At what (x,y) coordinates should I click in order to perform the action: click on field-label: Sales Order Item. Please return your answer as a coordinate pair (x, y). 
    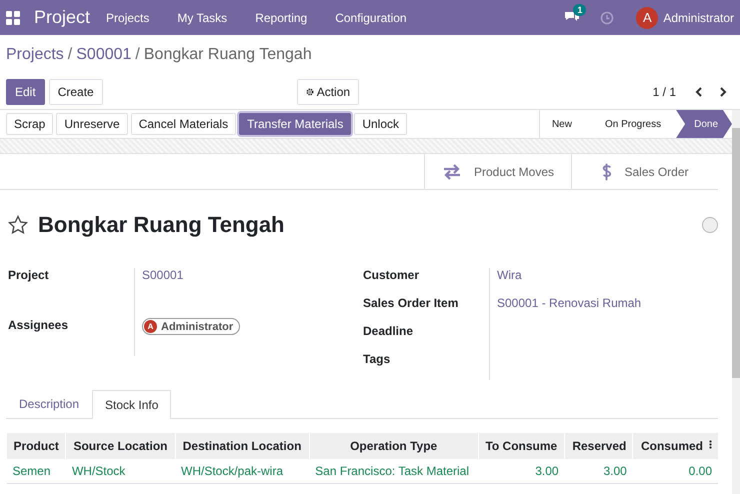
    Looking at the image, I should click on (411, 304).